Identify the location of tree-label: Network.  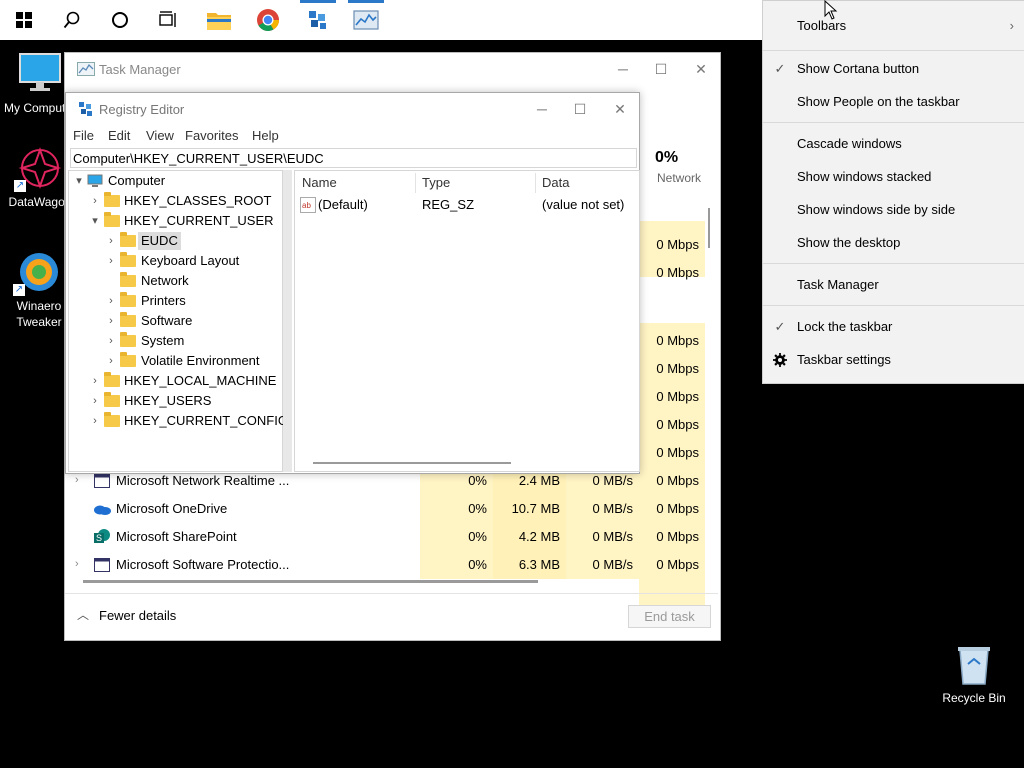
(165, 280).